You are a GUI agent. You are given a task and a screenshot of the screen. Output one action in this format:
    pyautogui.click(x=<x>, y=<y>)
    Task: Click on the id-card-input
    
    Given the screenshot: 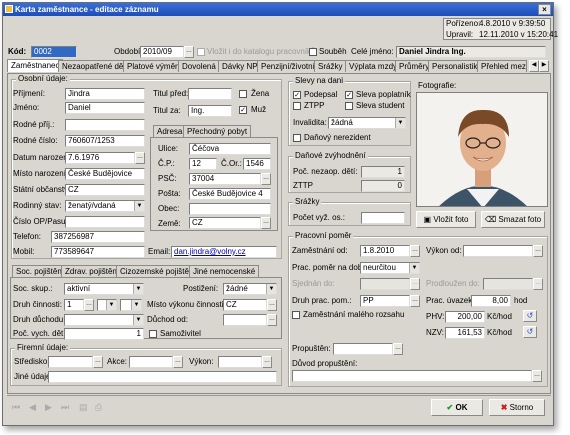 What is the action you would take?
    pyautogui.click(x=105, y=222)
    